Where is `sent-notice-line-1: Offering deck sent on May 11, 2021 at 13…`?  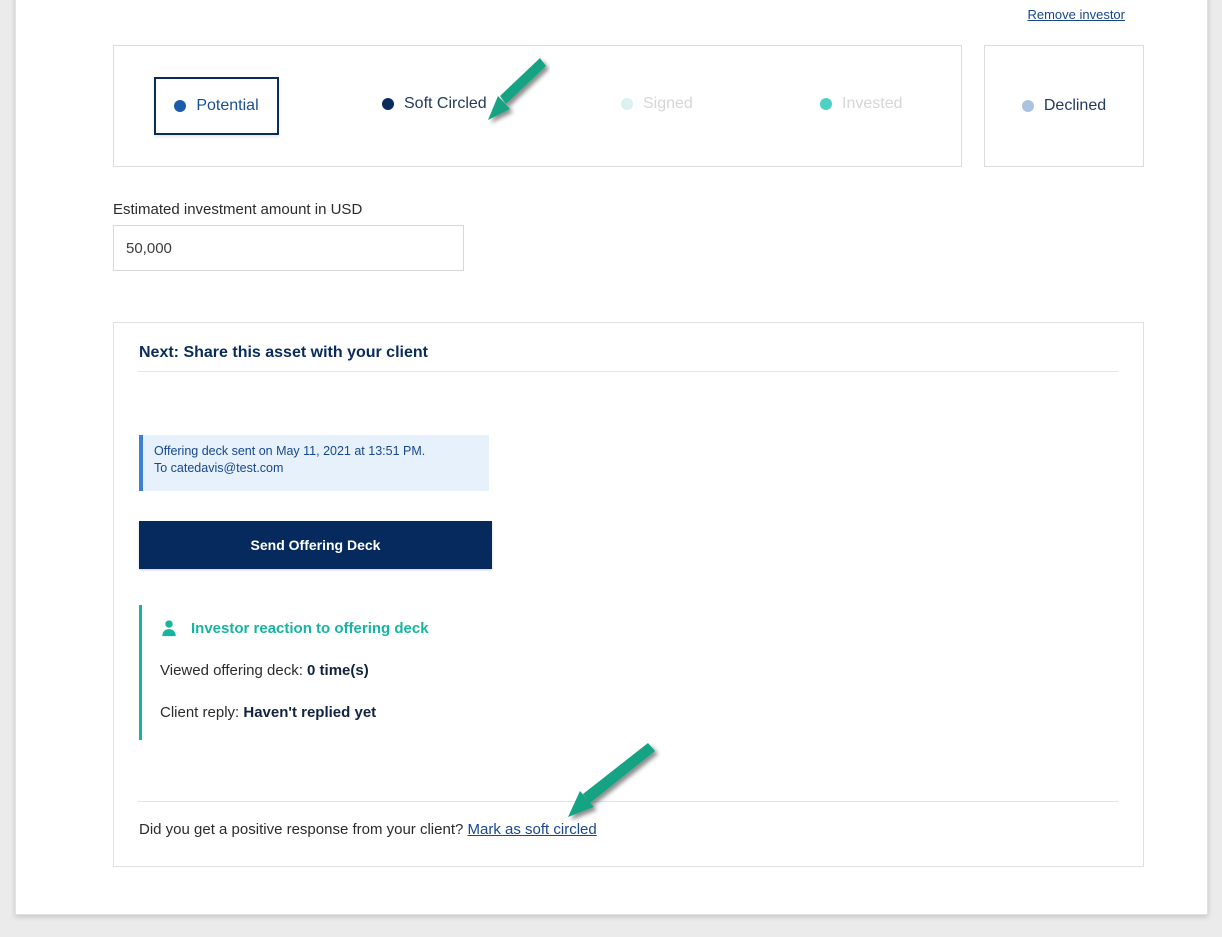
sent-notice-line-1: Offering deck sent on May 11, 2021 at 13… is located at coordinates (290, 451).